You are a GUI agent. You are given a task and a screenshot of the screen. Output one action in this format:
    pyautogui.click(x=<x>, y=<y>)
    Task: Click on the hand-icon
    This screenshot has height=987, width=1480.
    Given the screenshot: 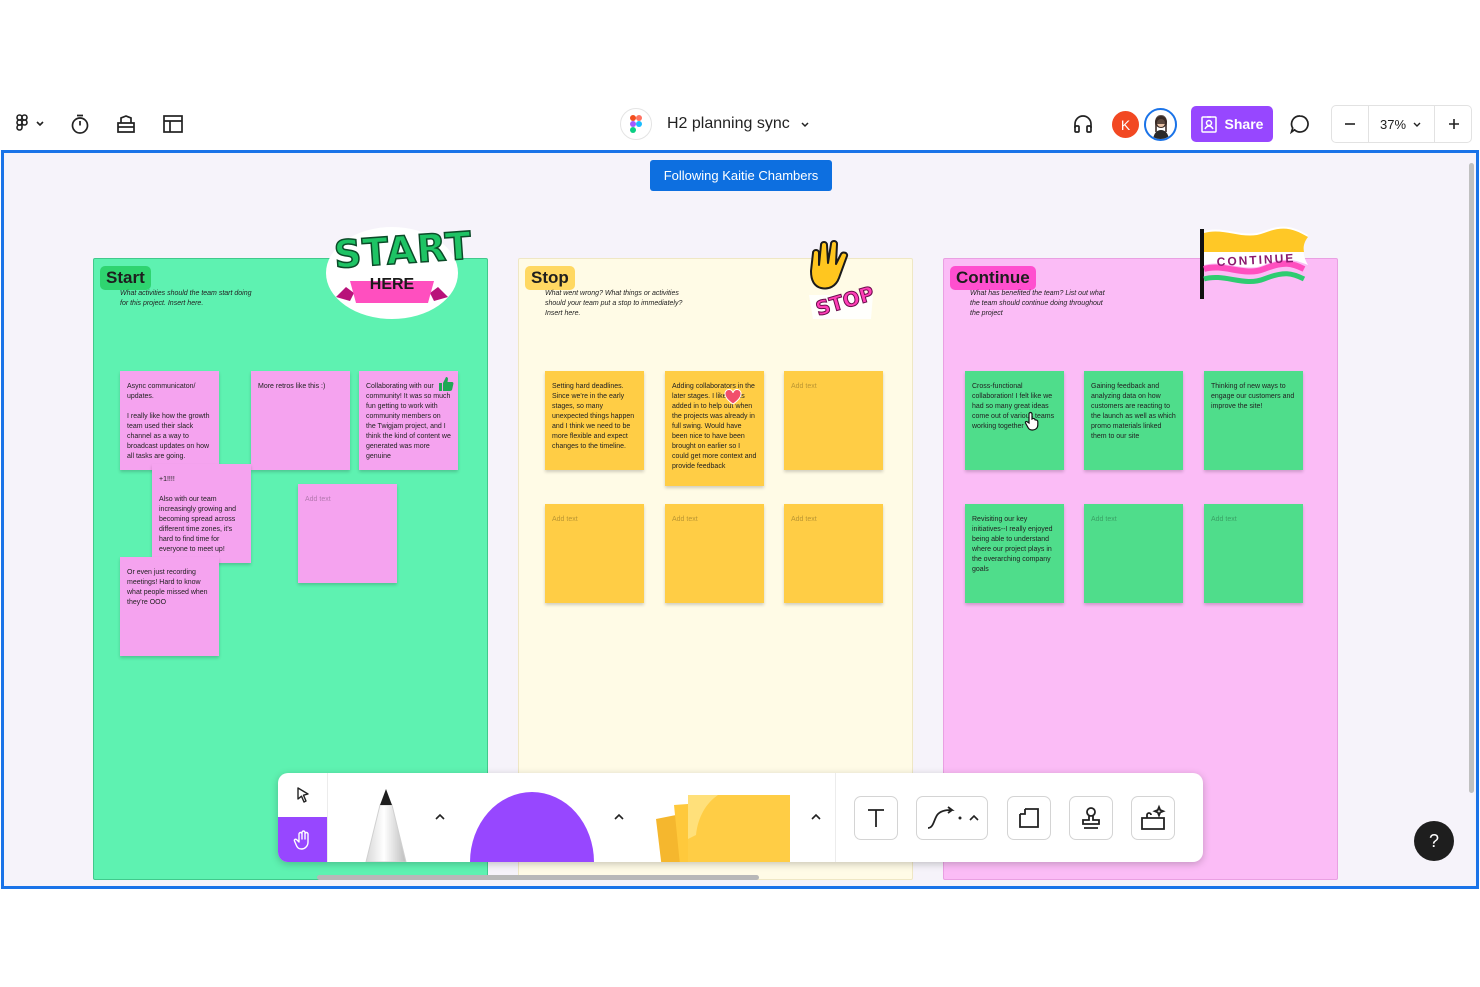 What is the action you would take?
    pyautogui.click(x=829, y=265)
    